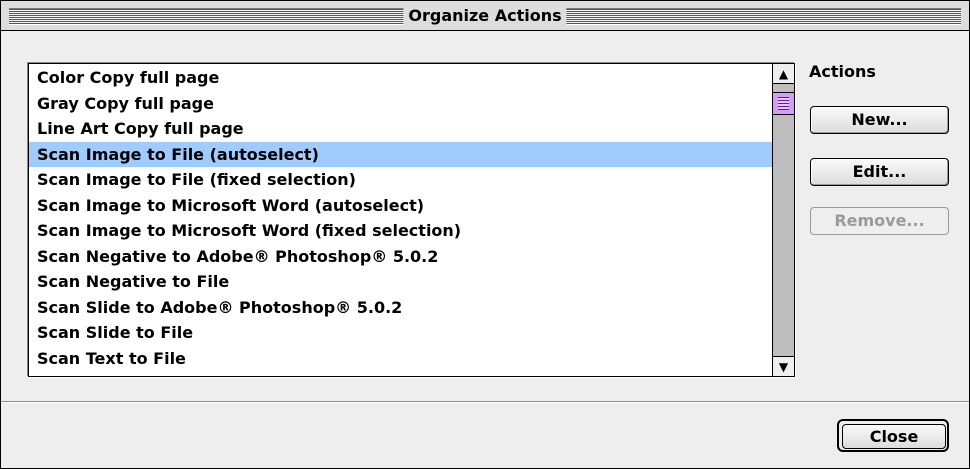 Image resolution: width=970 pixels, height=469 pixels. Describe the element at coordinates (400, 154) in the screenshot. I see `list-item: Scan Image to File (autoselect)` at that location.